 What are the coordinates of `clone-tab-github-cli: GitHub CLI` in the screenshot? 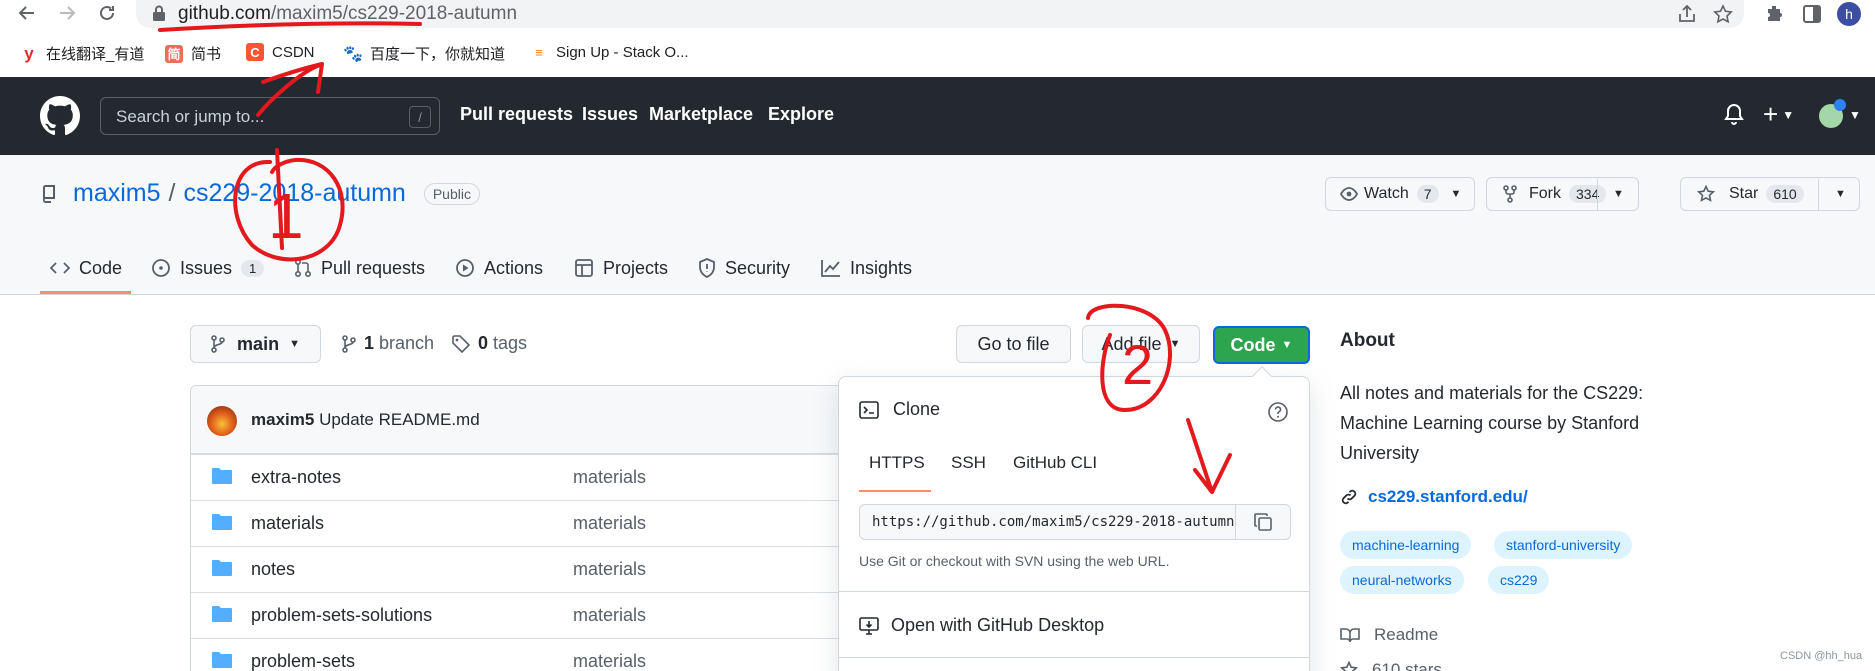 It's located at (1055, 463).